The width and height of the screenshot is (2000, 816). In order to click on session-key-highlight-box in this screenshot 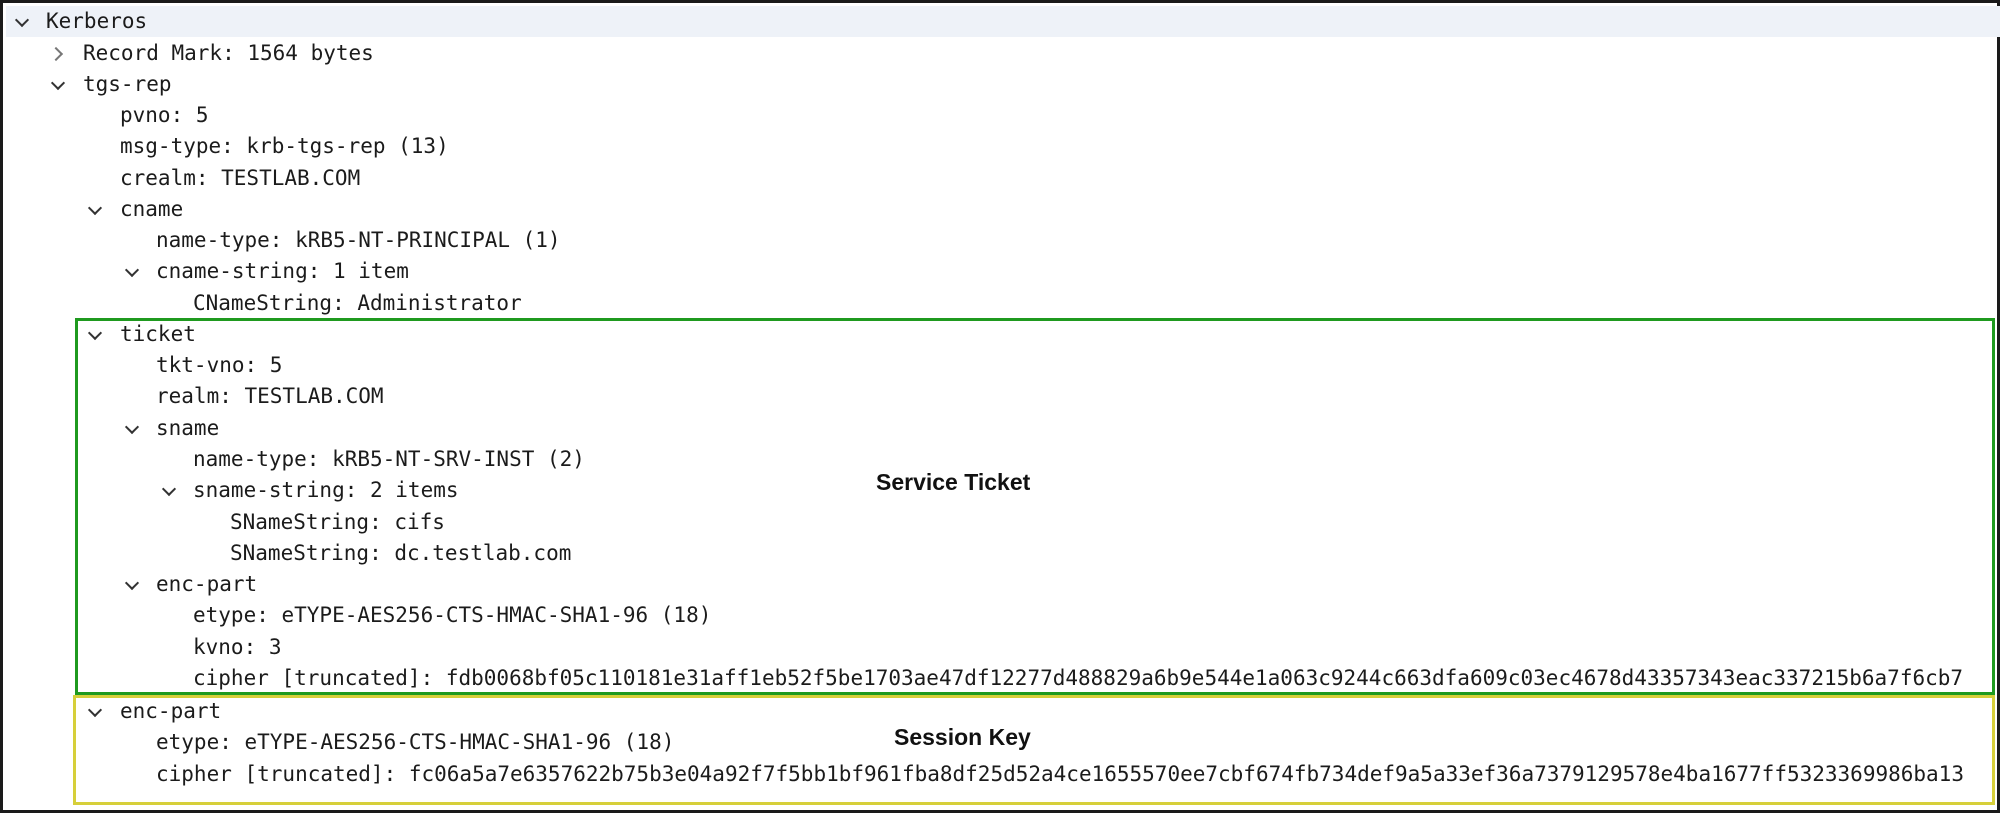, I will do `click(1034, 750)`.